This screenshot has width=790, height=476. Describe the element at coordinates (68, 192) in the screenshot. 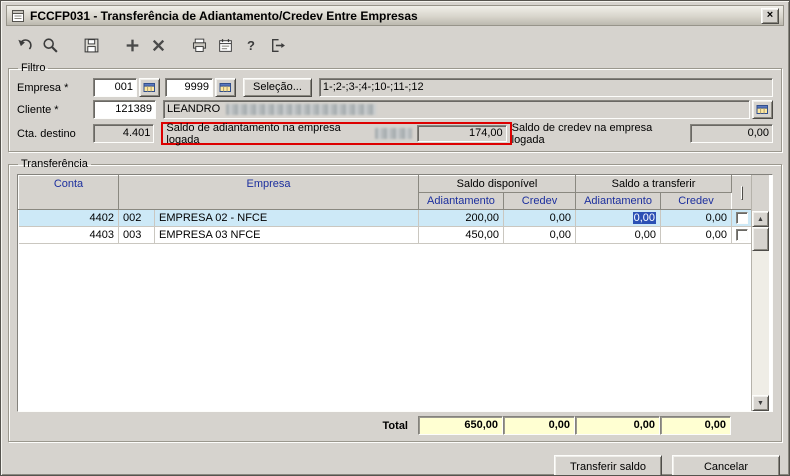

I see `header-conta: Conta` at that location.